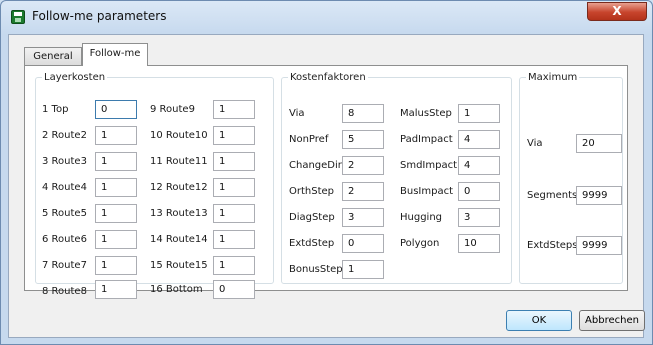 The height and width of the screenshot is (345, 653). What do you see at coordinates (312, 243) in the screenshot?
I see `cost-factor-label: ExtdStep` at bounding box center [312, 243].